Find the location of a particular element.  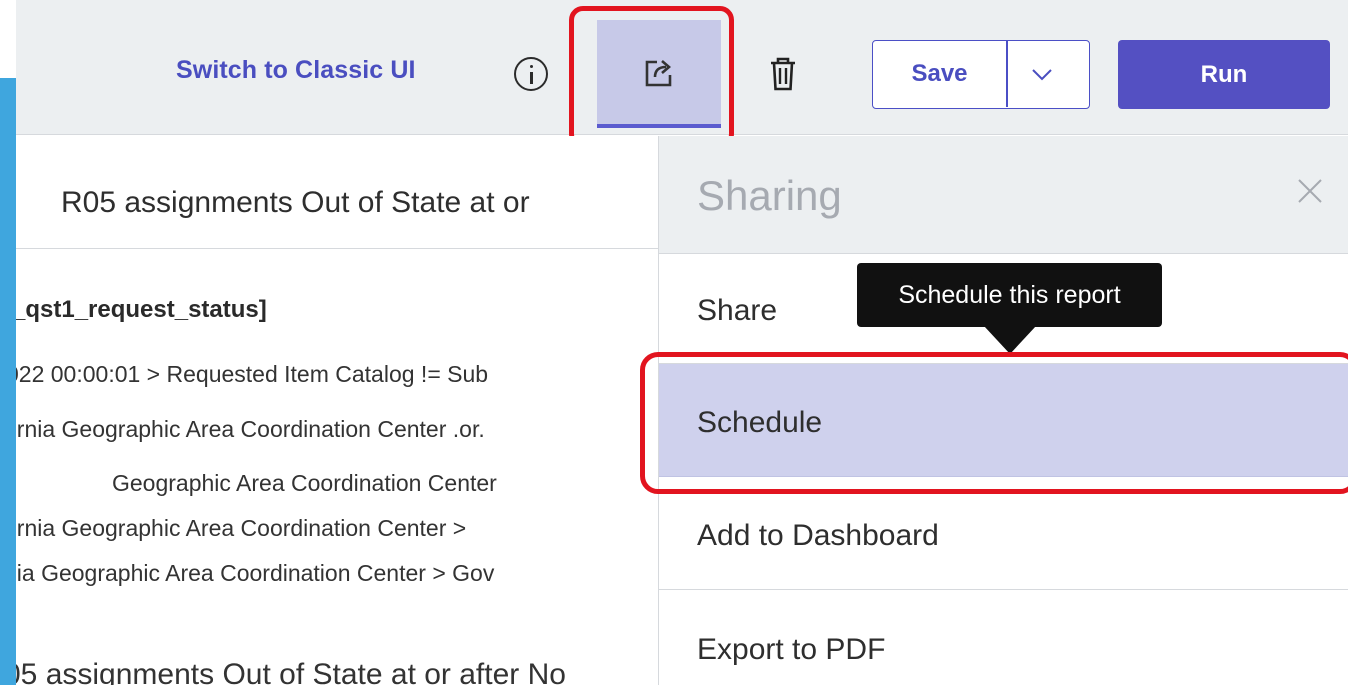

report-filter-line: Geographic Area Coordination Center is located at coordinates (304, 483).